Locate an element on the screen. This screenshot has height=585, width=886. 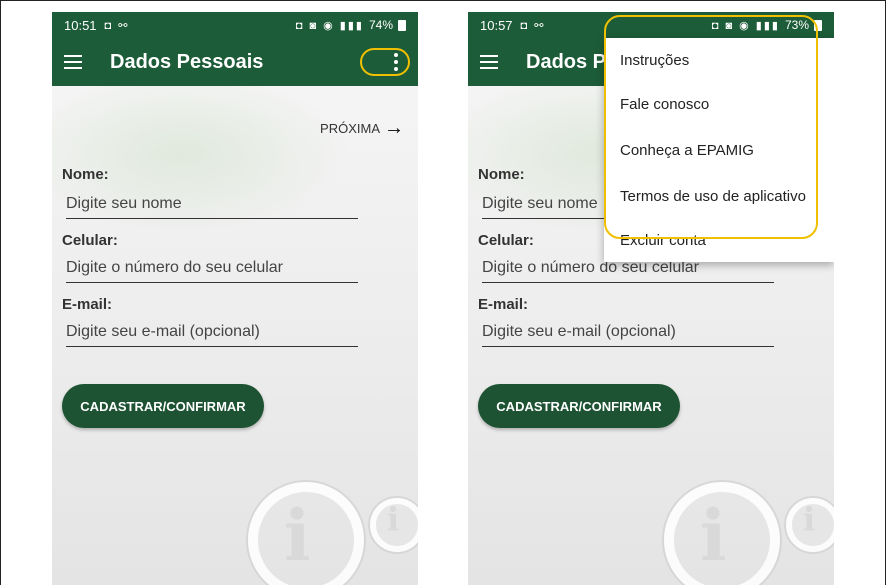
signal-icons: ◘ ◙ ◉ ▮▮▮ is located at coordinates (329, 25).